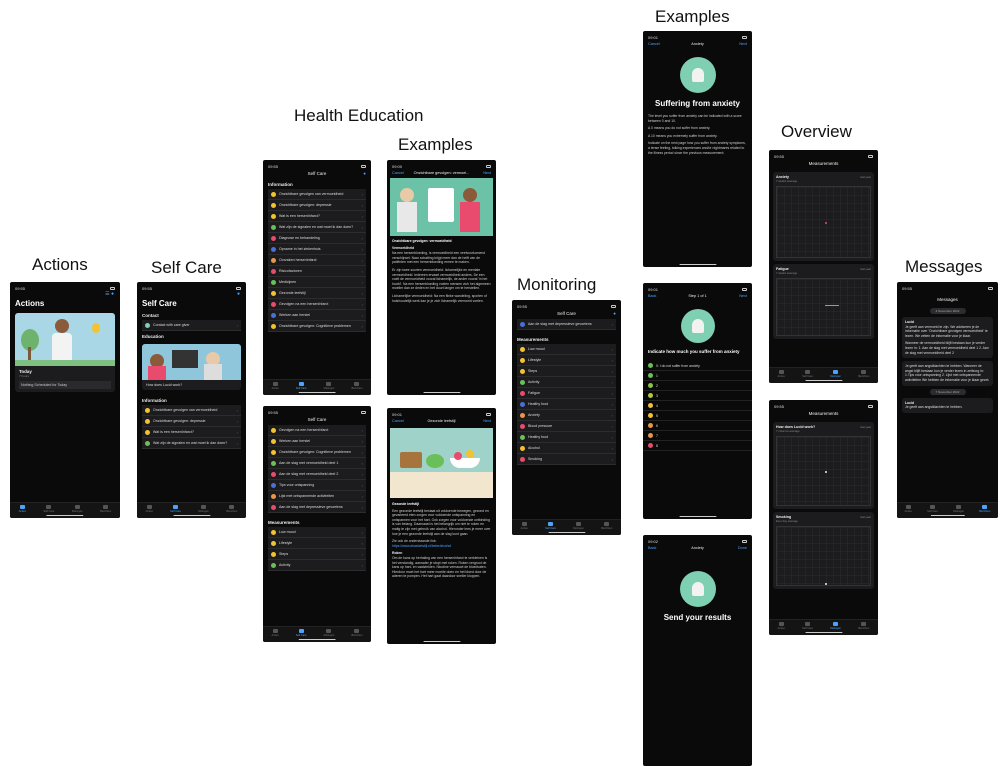  What do you see at coordinates (317, 463) in the screenshot?
I see `list-item: Aan de slag met vermoeidheid deel 1 ›` at bounding box center [317, 463].